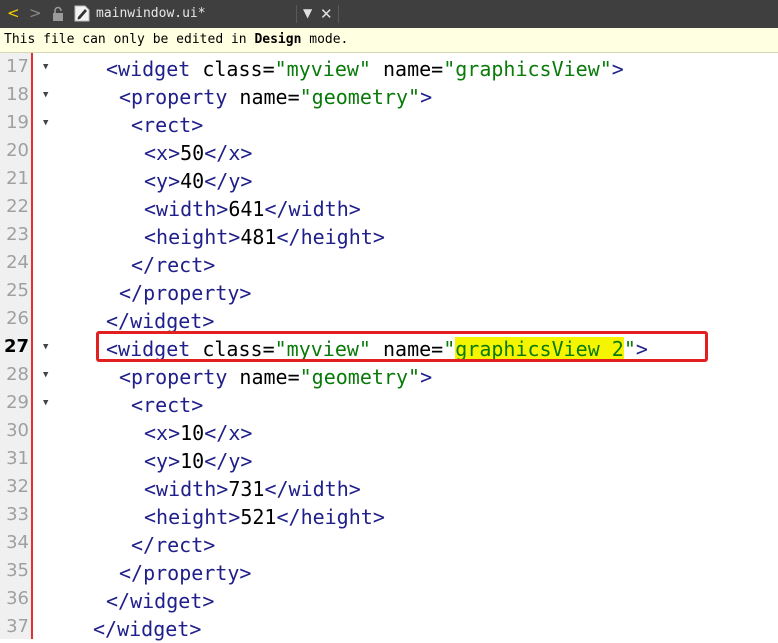  I want to click on code-line: <height>481</height>, so click(264, 237).